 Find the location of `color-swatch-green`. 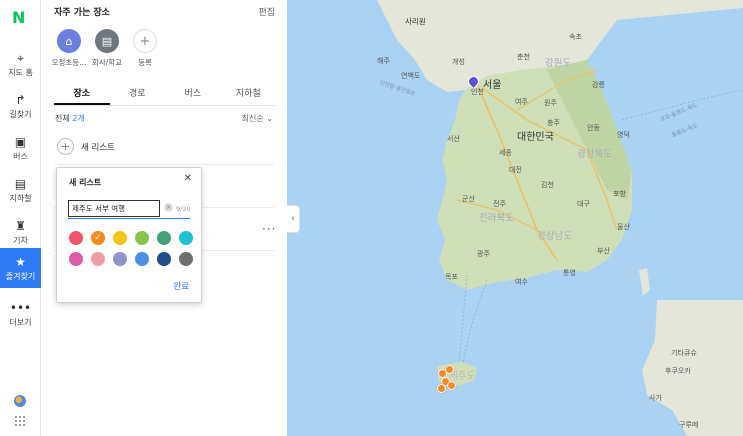

color-swatch-green is located at coordinates (164, 238).